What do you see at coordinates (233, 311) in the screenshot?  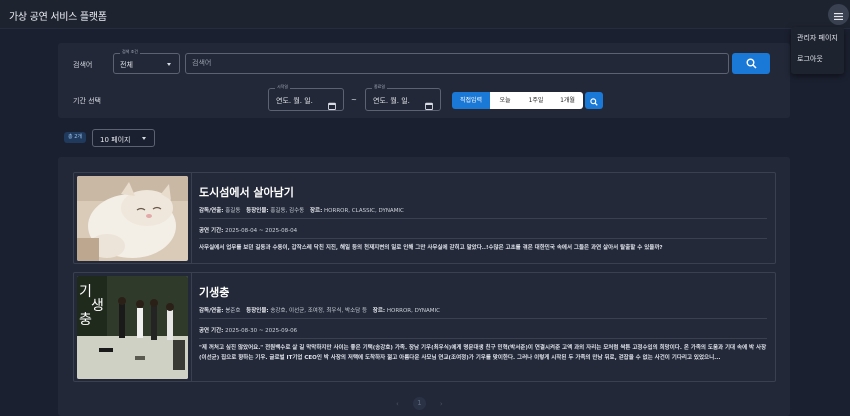 I see `director-value: 봉준호` at bounding box center [233, 311].